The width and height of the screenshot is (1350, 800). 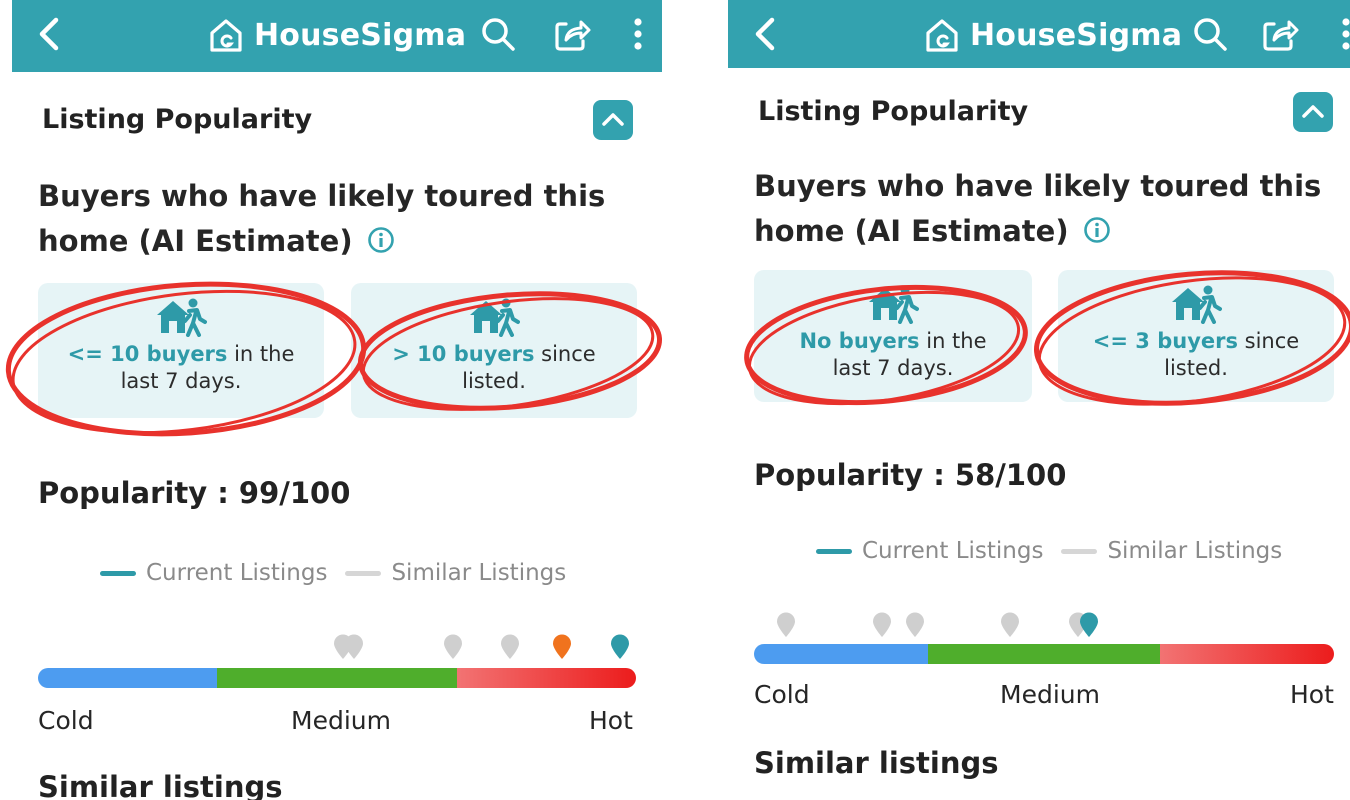 What do you see at coordinates (893, 336) in the screenshot?
I see `recent-buyers-card: No buyers in the last 7 days.` at bounding box center [893, 336].